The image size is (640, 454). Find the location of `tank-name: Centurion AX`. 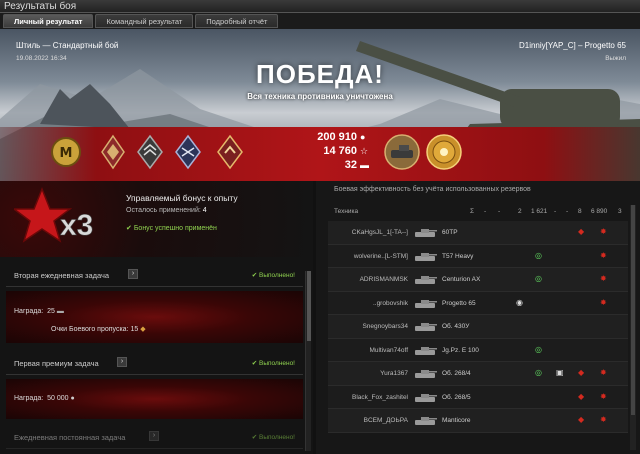

tank-name: Centurion AX is located at coordinates (461, 279).